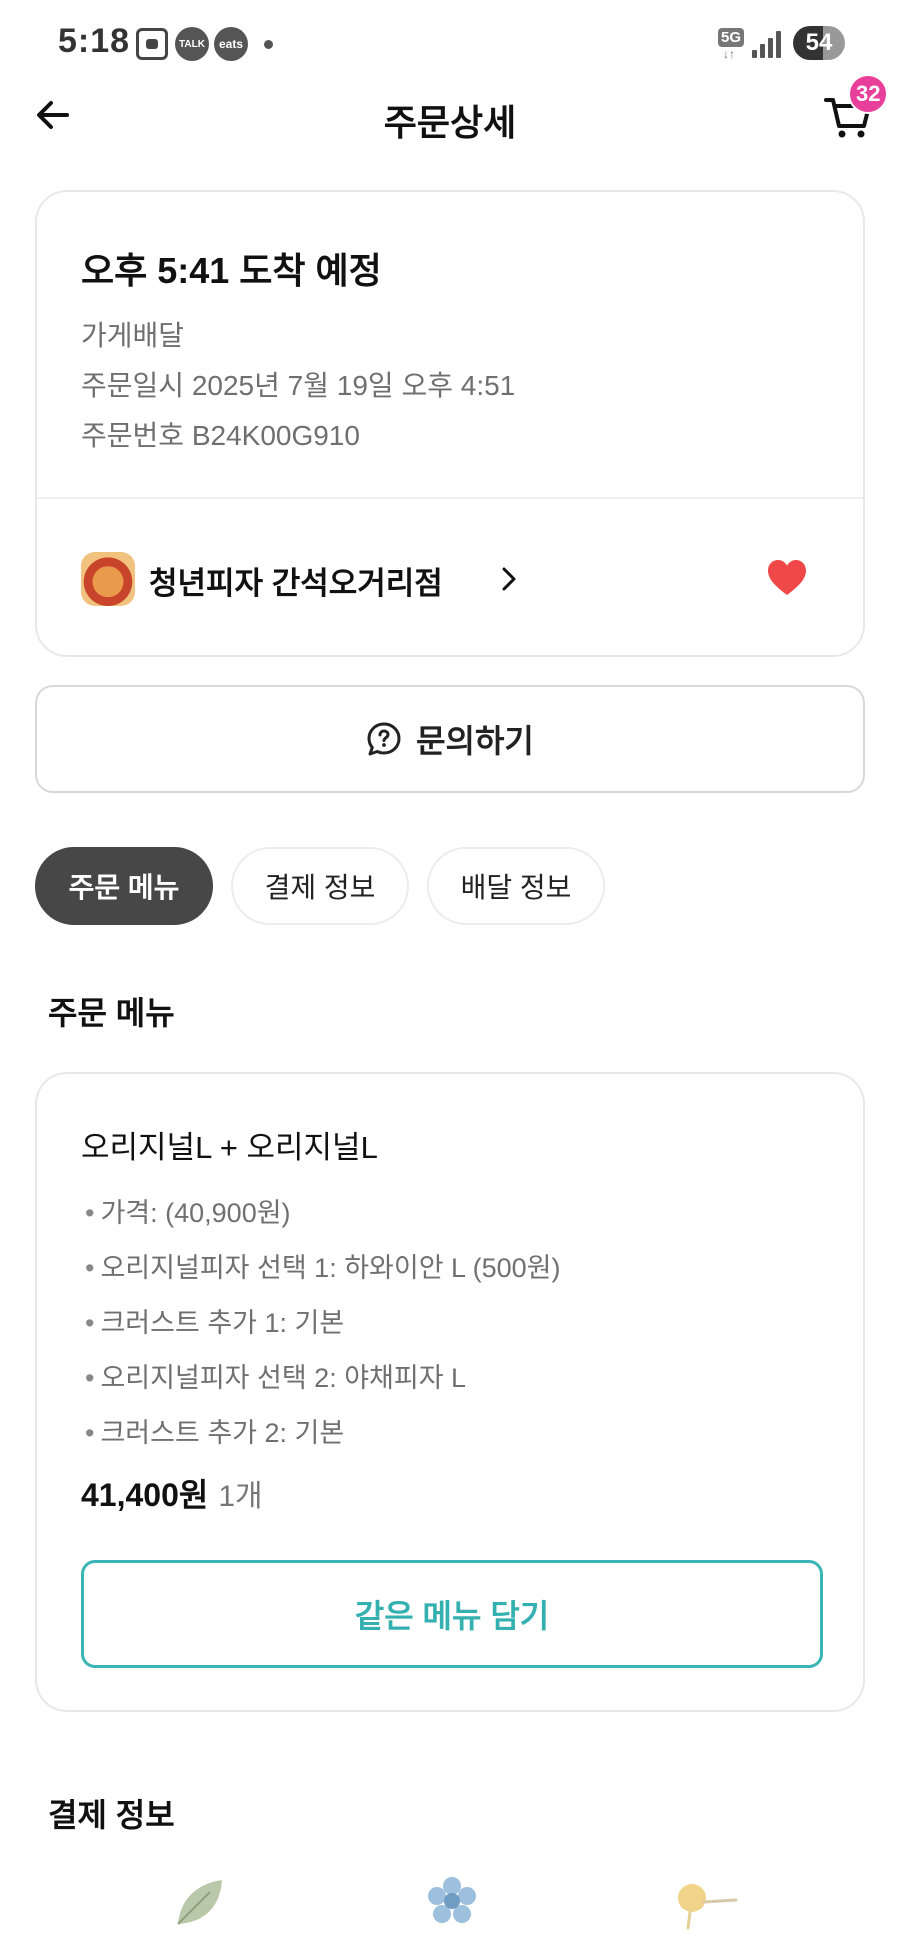  What do you see at coordinates (229, 1147) in the screenshot?
I see `menu-item-name: 오리지널L + 오리지널L` at bounding box center [229, 1147].